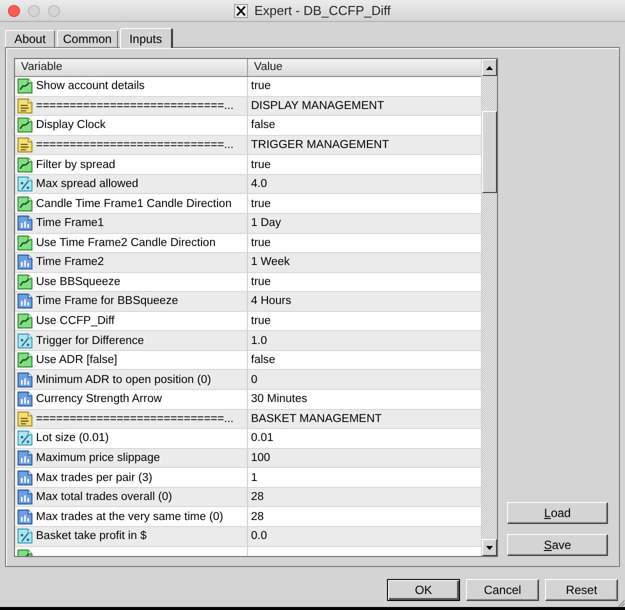 Image resolution: width=625 pixels, height=610 pixels. I want to click on table-row: Time Frame for BBSqueeze 4 Hours, so click(248, 302).